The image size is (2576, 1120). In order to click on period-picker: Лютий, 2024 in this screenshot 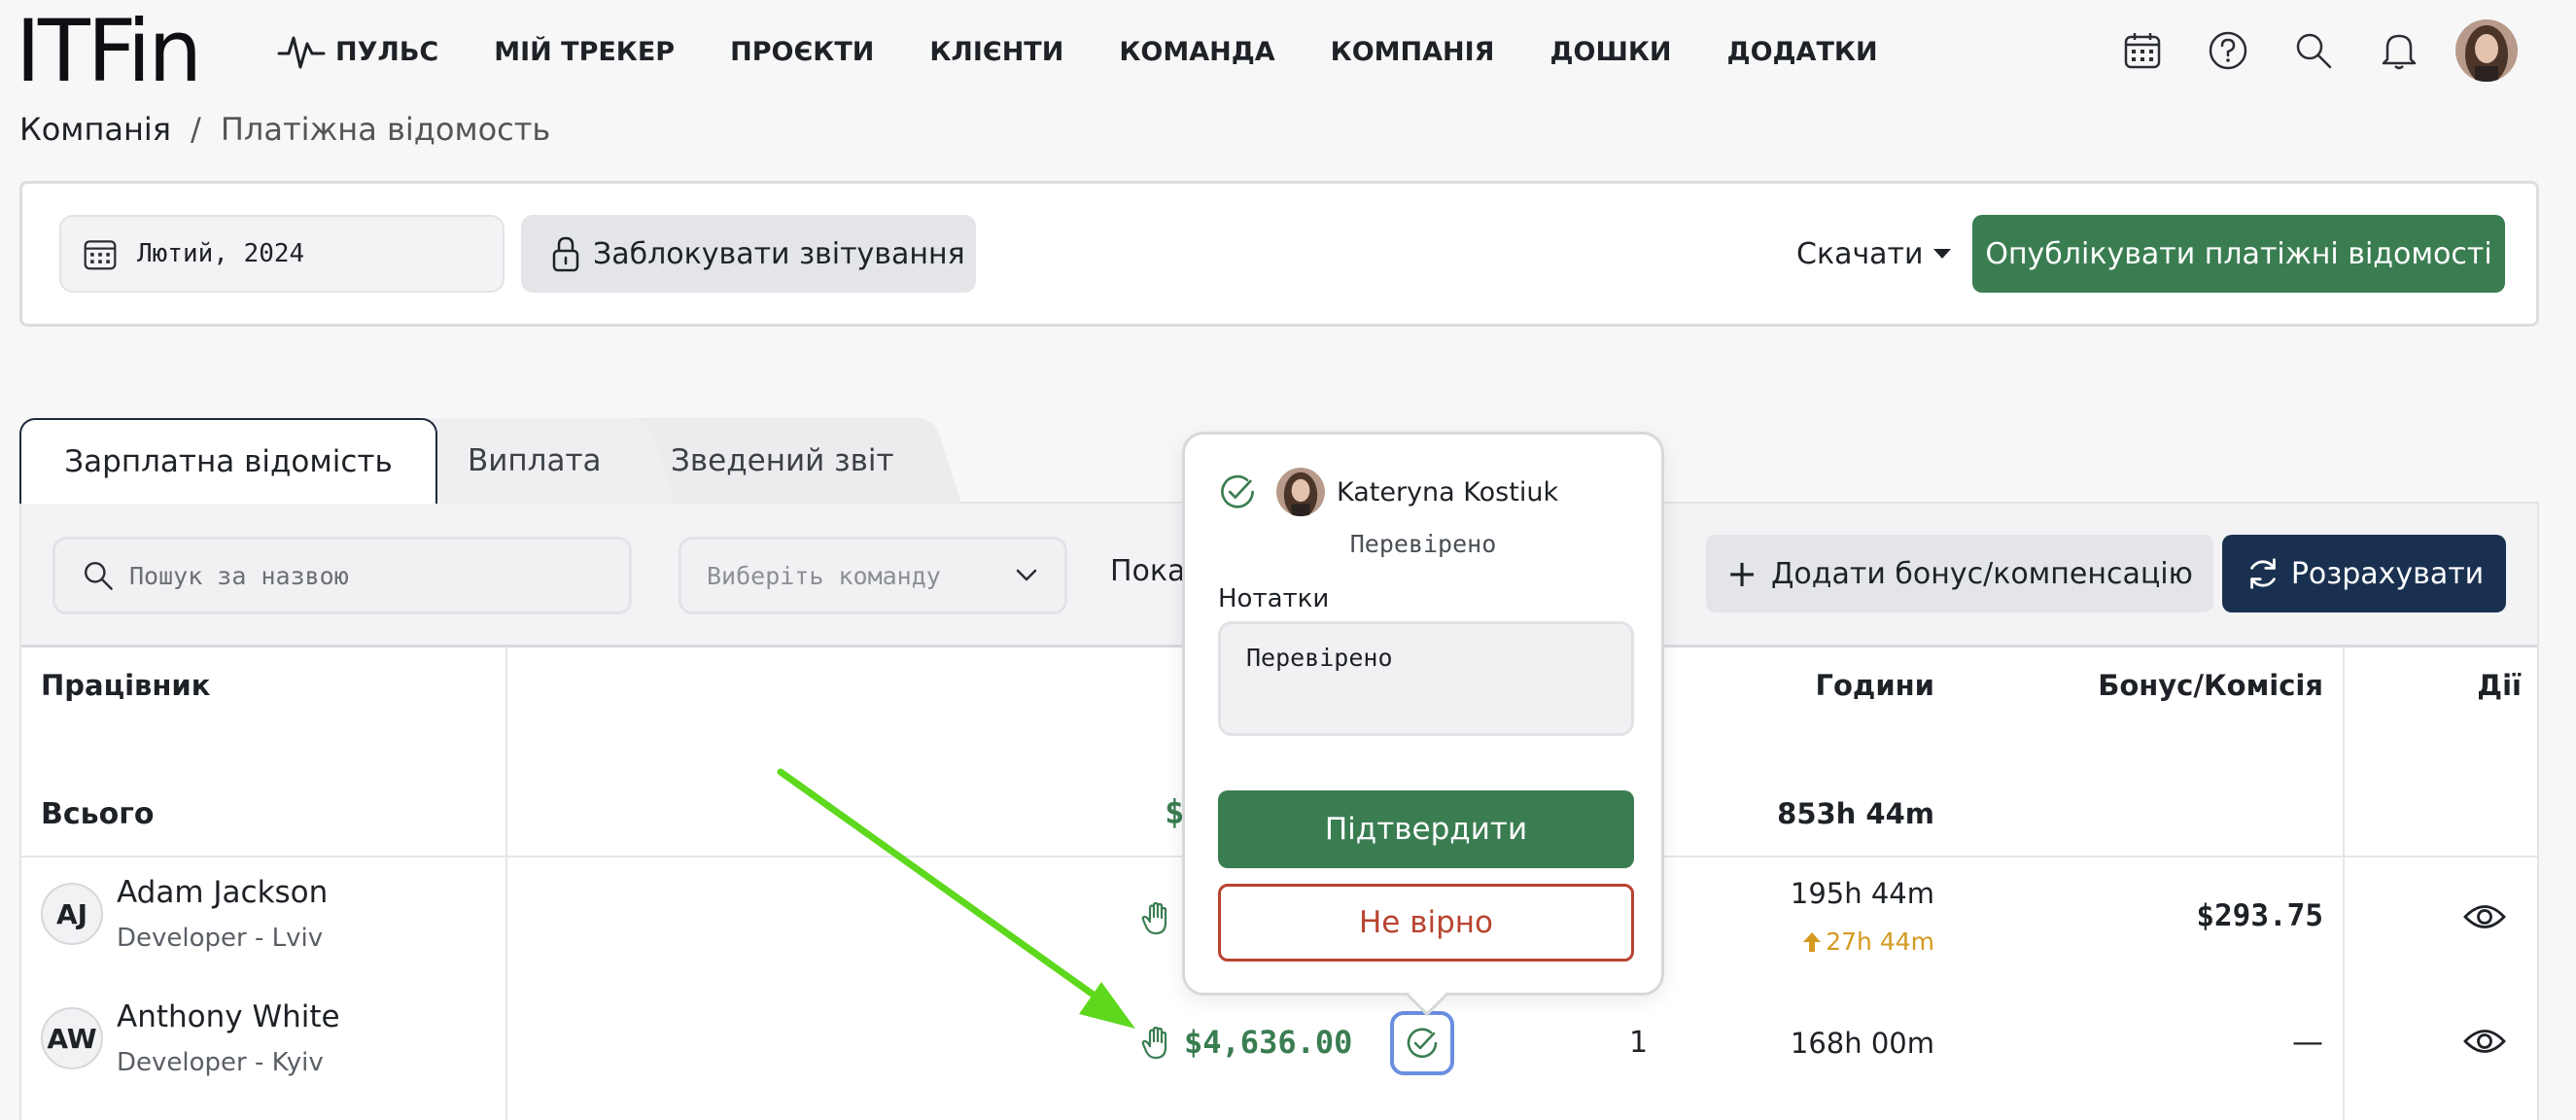, I will do `click(282, 254)`.